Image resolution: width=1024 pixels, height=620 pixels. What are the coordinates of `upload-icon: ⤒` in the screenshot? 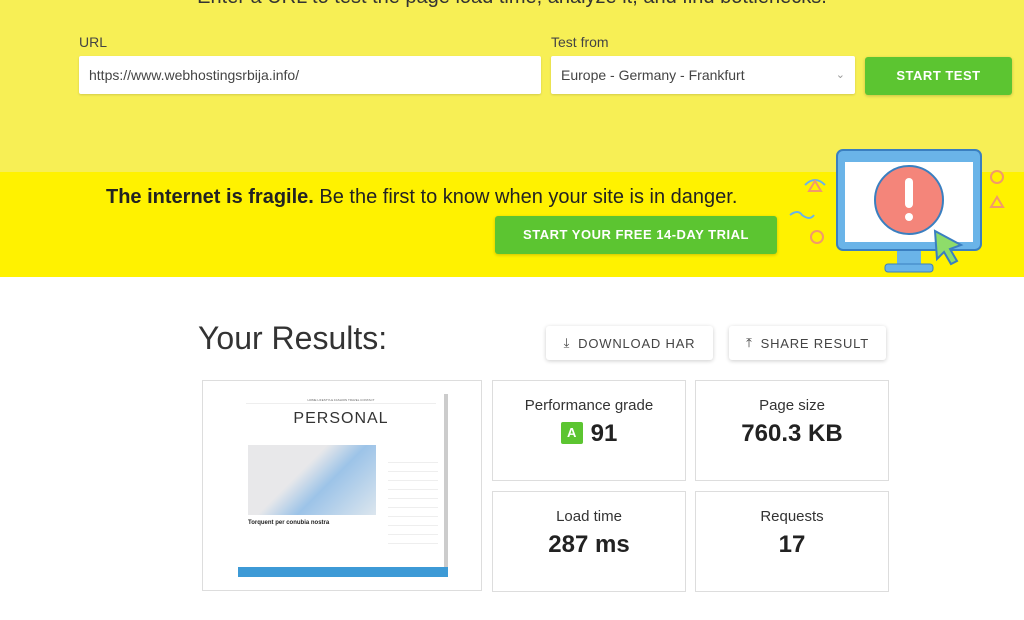 It's located at (749, 342).